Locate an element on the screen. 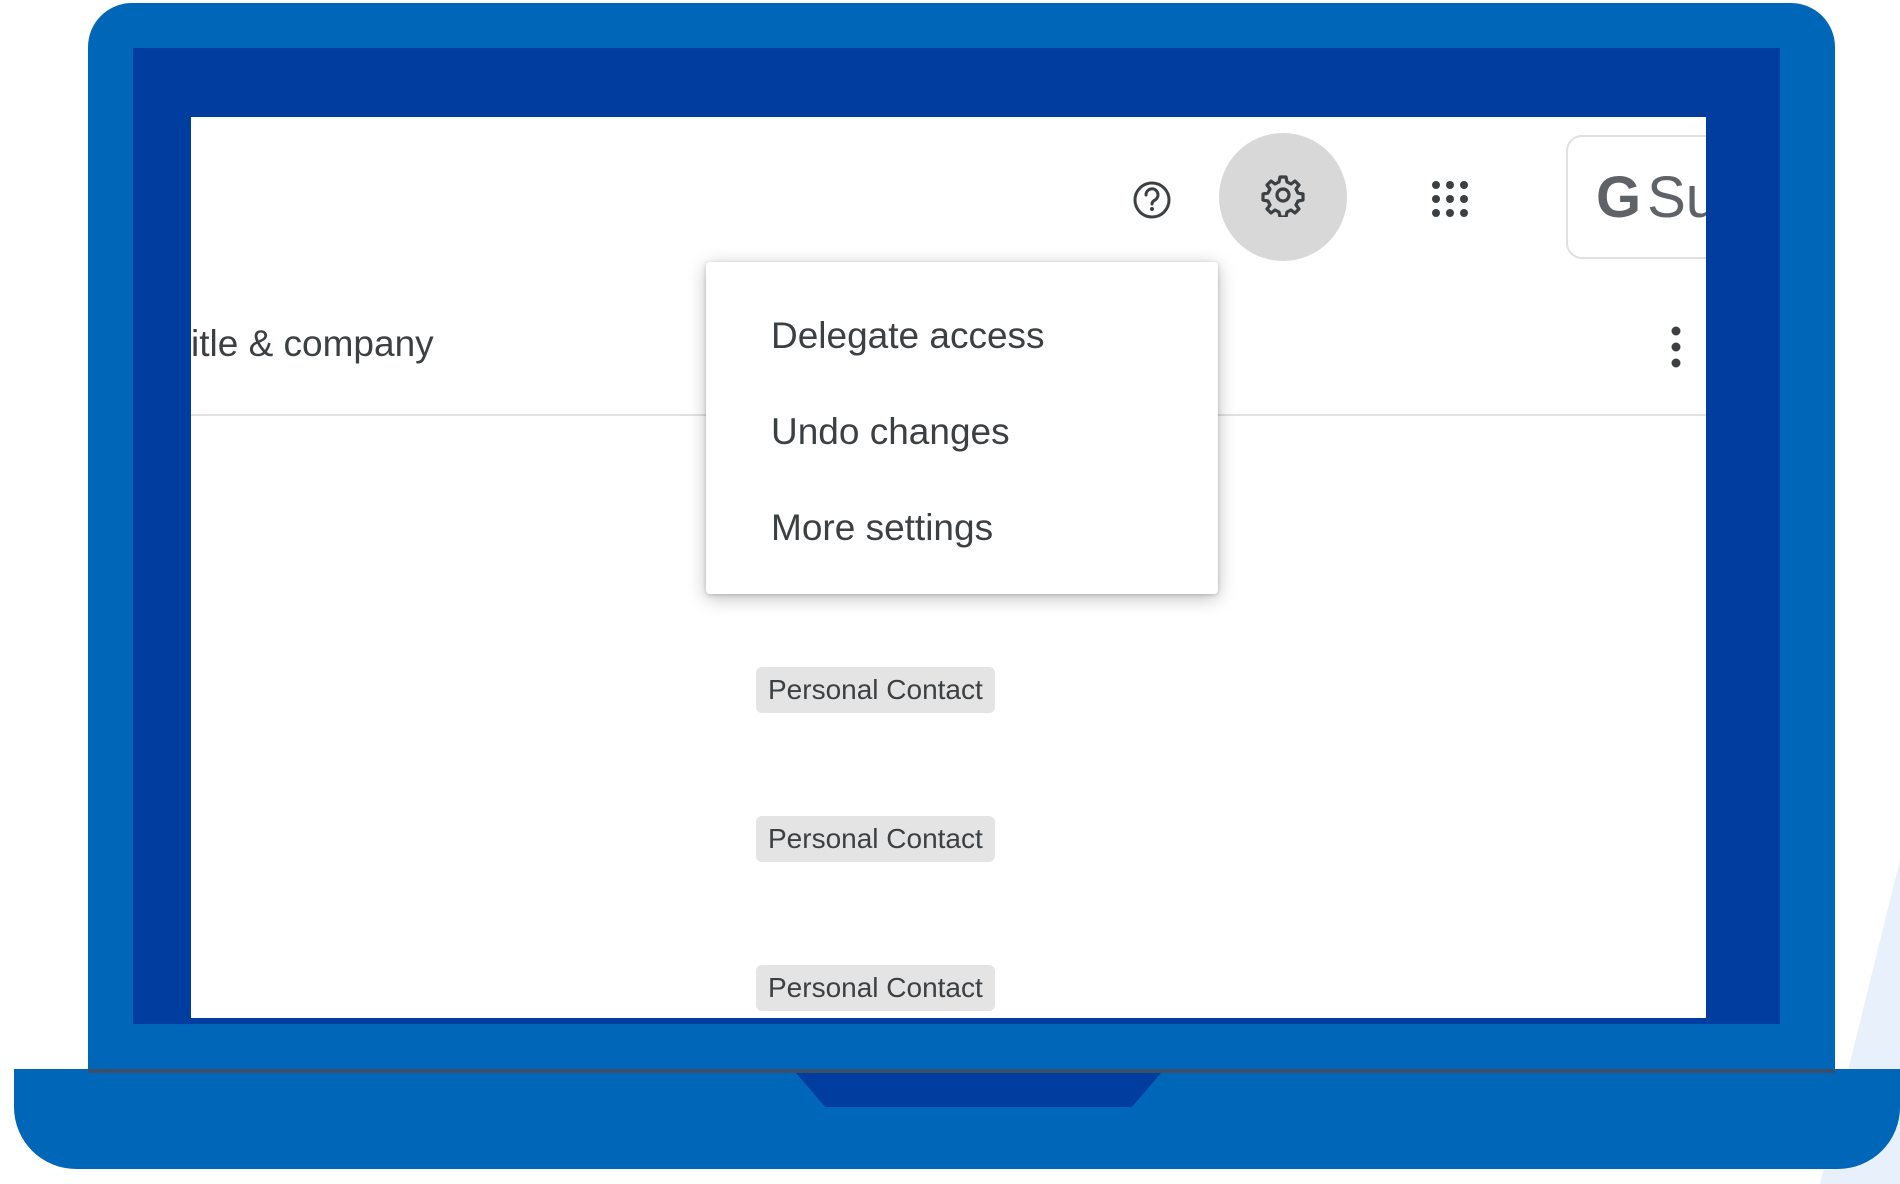 The width and height of the screenshot is (1900, 1184). menu-item-more-settings: More settings is located at coordinates (962, 528).